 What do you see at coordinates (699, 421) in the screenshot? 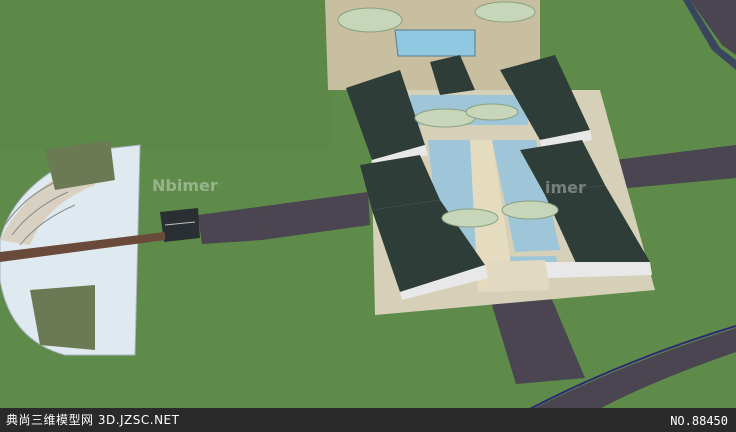
I see `footer-model-number: NO.88450` at bounding box center [699, 421].